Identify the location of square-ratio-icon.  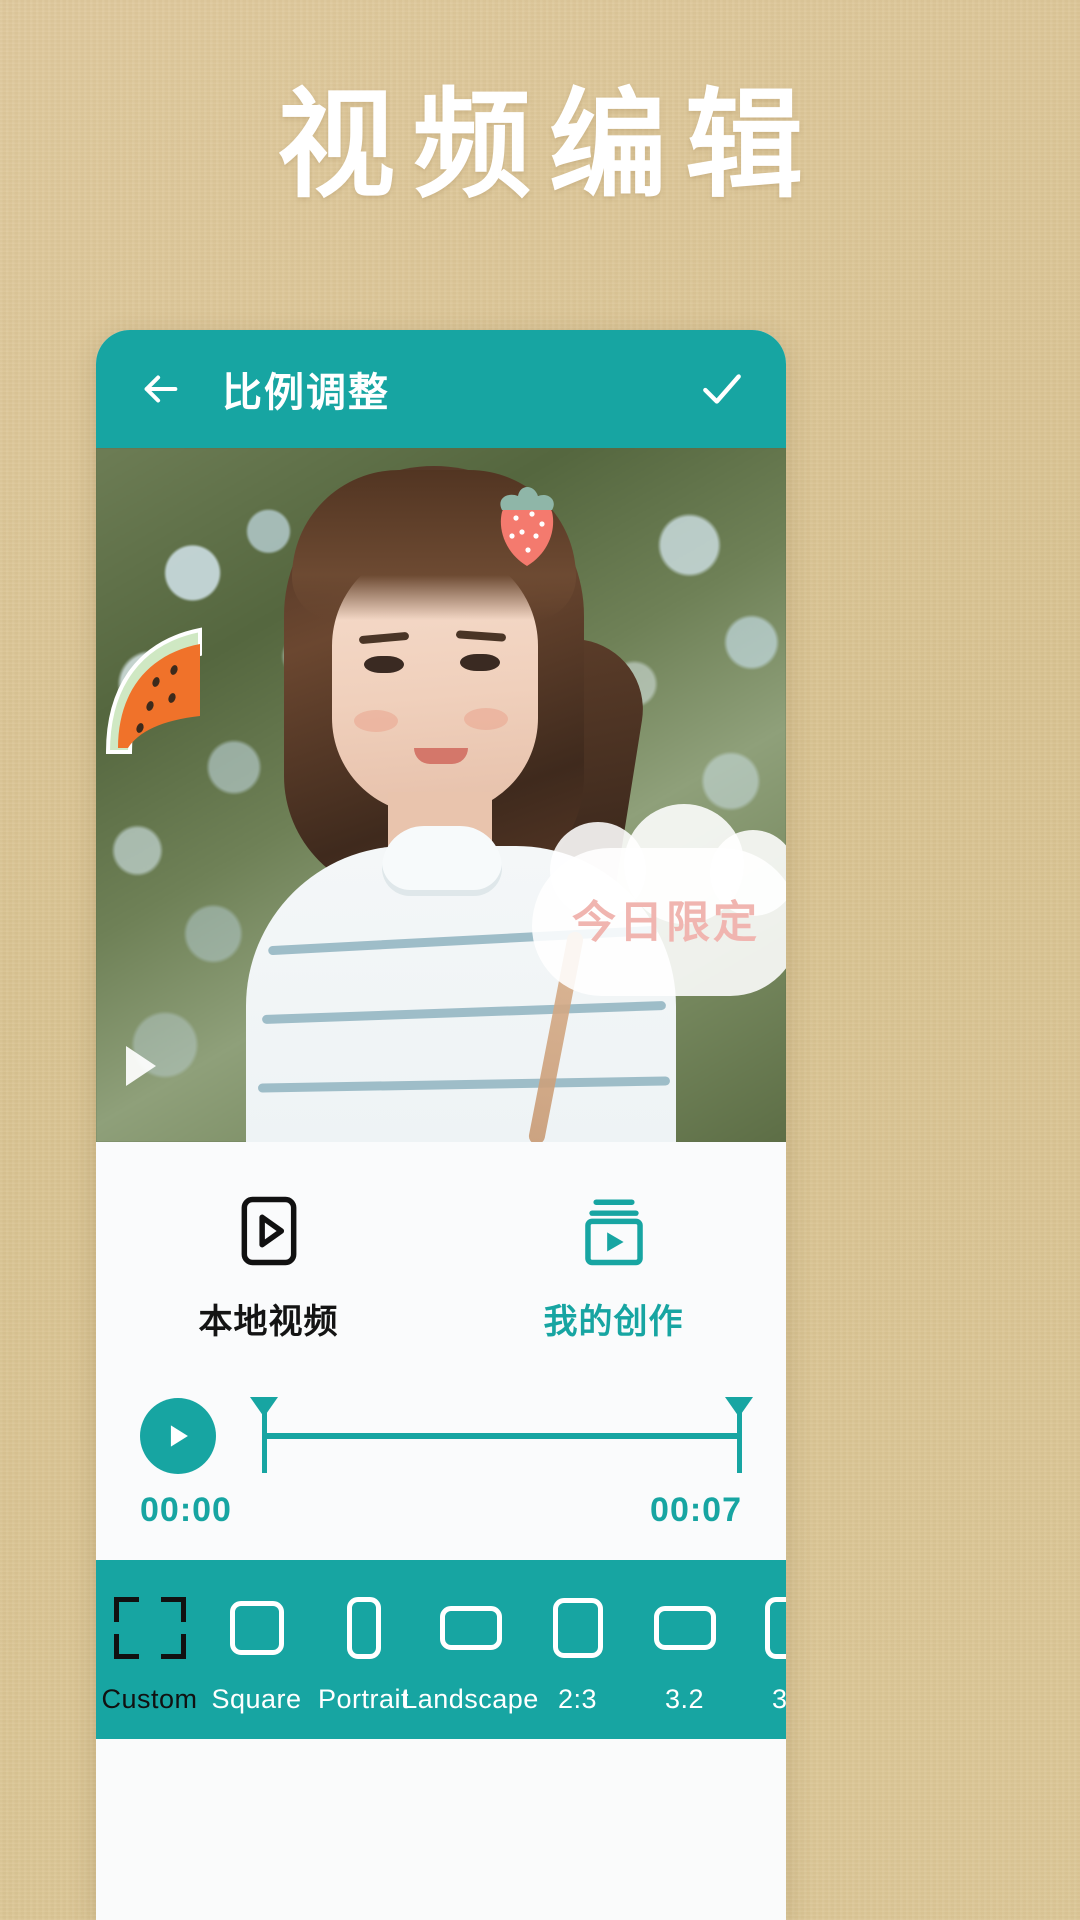
(256, 1628).